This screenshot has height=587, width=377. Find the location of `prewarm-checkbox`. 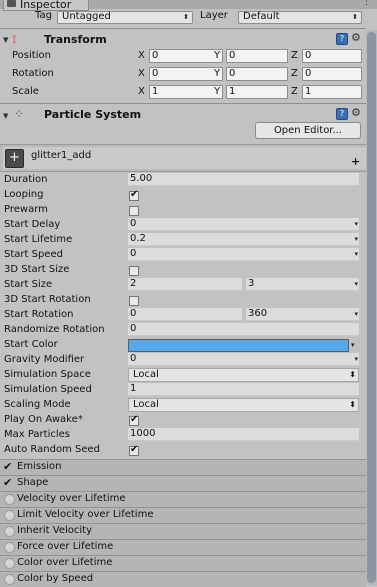

prewarm-checkbox is located at coordinates (134, 211).